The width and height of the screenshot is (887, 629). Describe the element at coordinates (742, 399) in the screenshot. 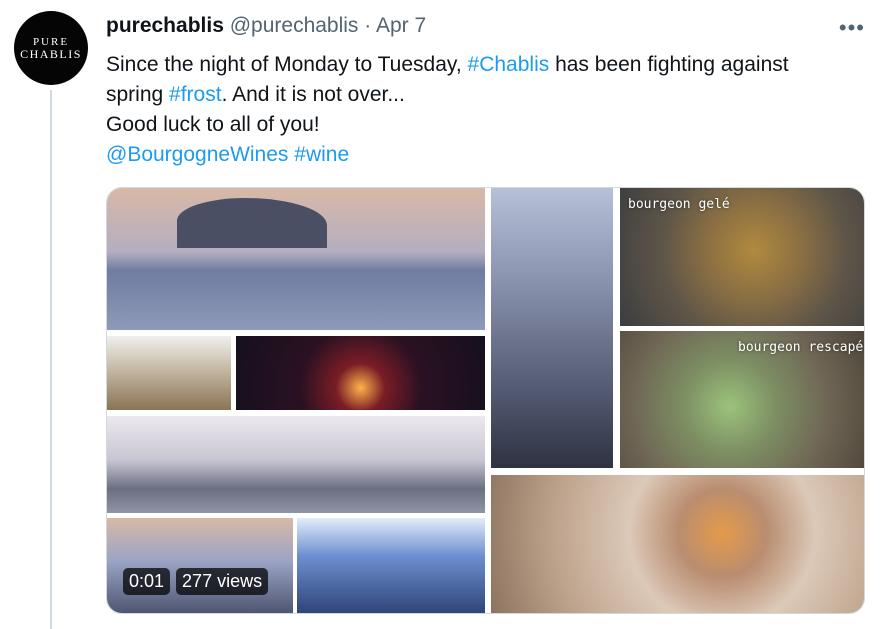

I see `video-frame-tile: bourgeon rescapé` at that location.